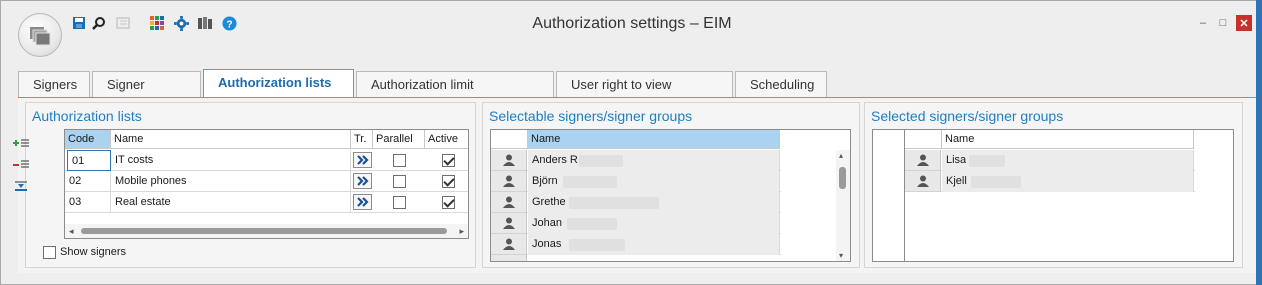 The image size is (1262, 285). I want to click on minimize-button: –, so click(1203, 23).